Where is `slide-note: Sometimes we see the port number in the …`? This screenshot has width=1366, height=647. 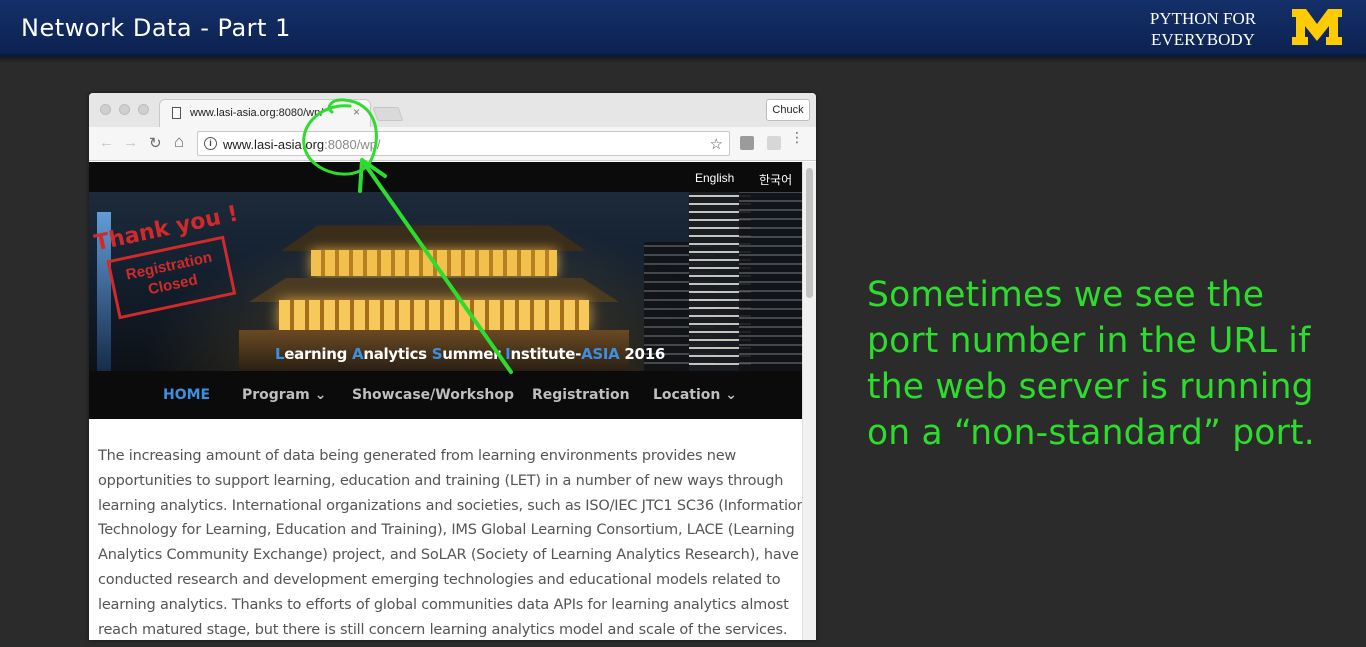 slide-note: Sometimes we see the port number in the … is located at coordinates (1102, 364).